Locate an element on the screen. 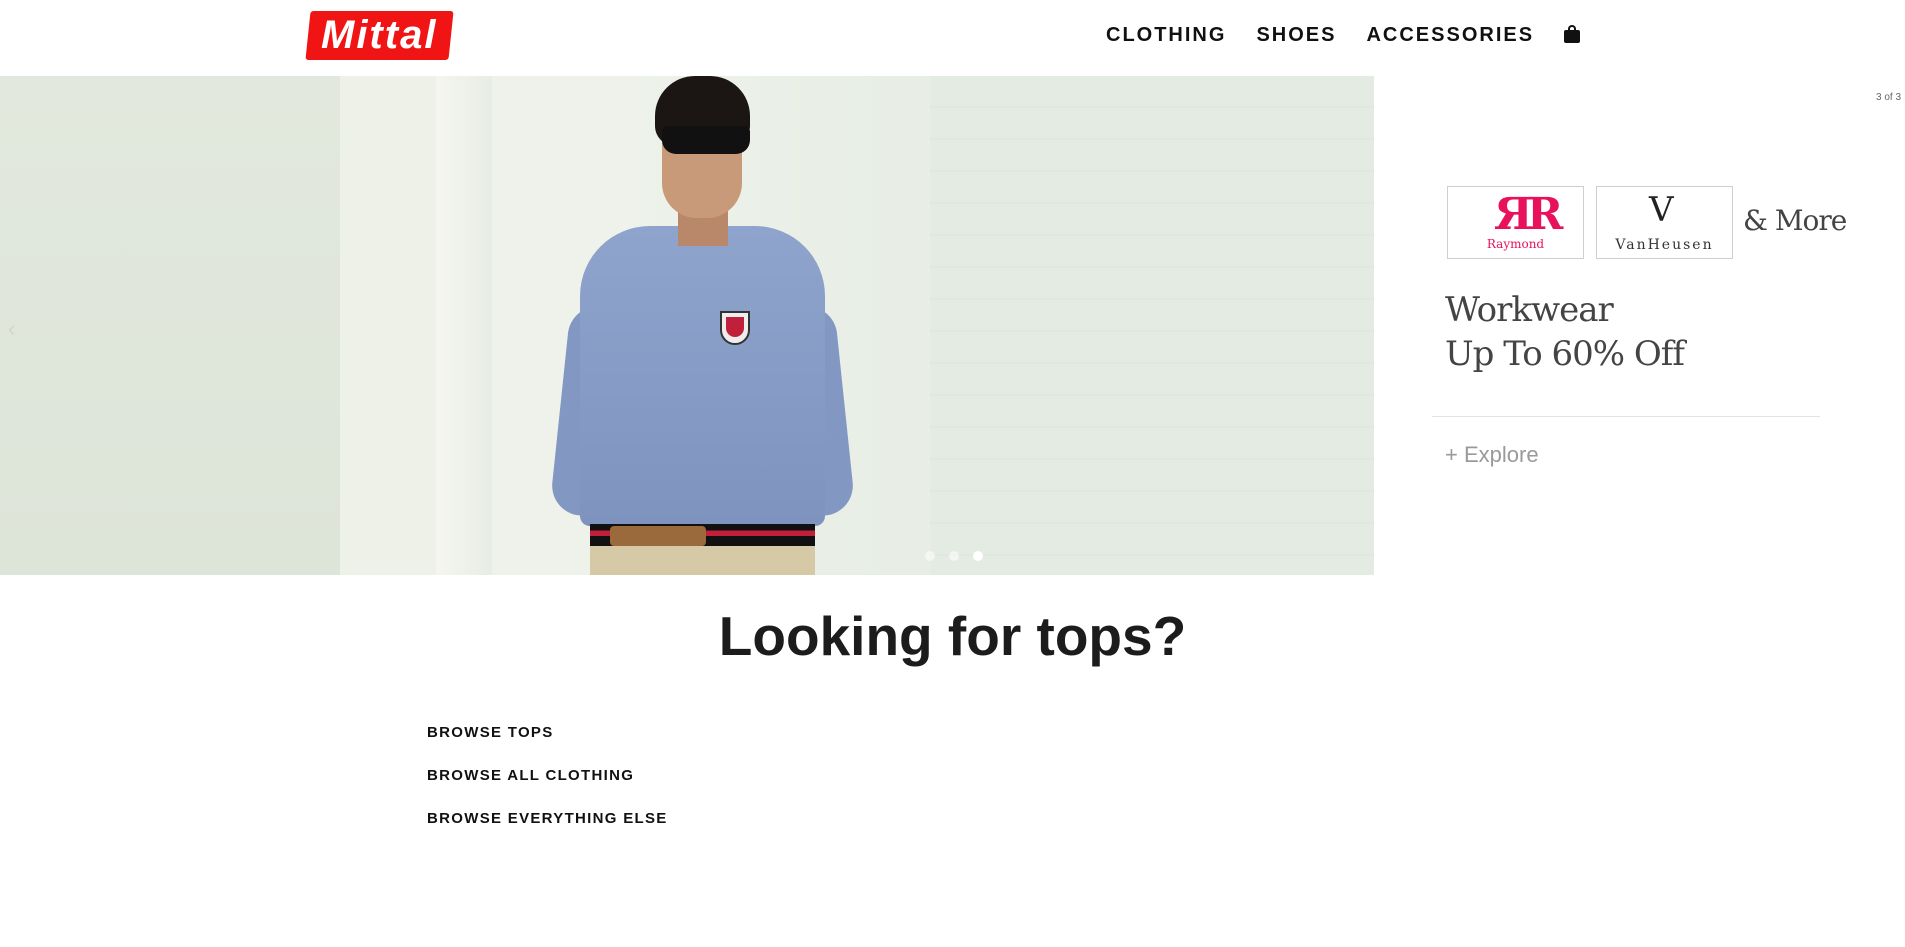  promo-divider is located at coordinates (1626, 416).